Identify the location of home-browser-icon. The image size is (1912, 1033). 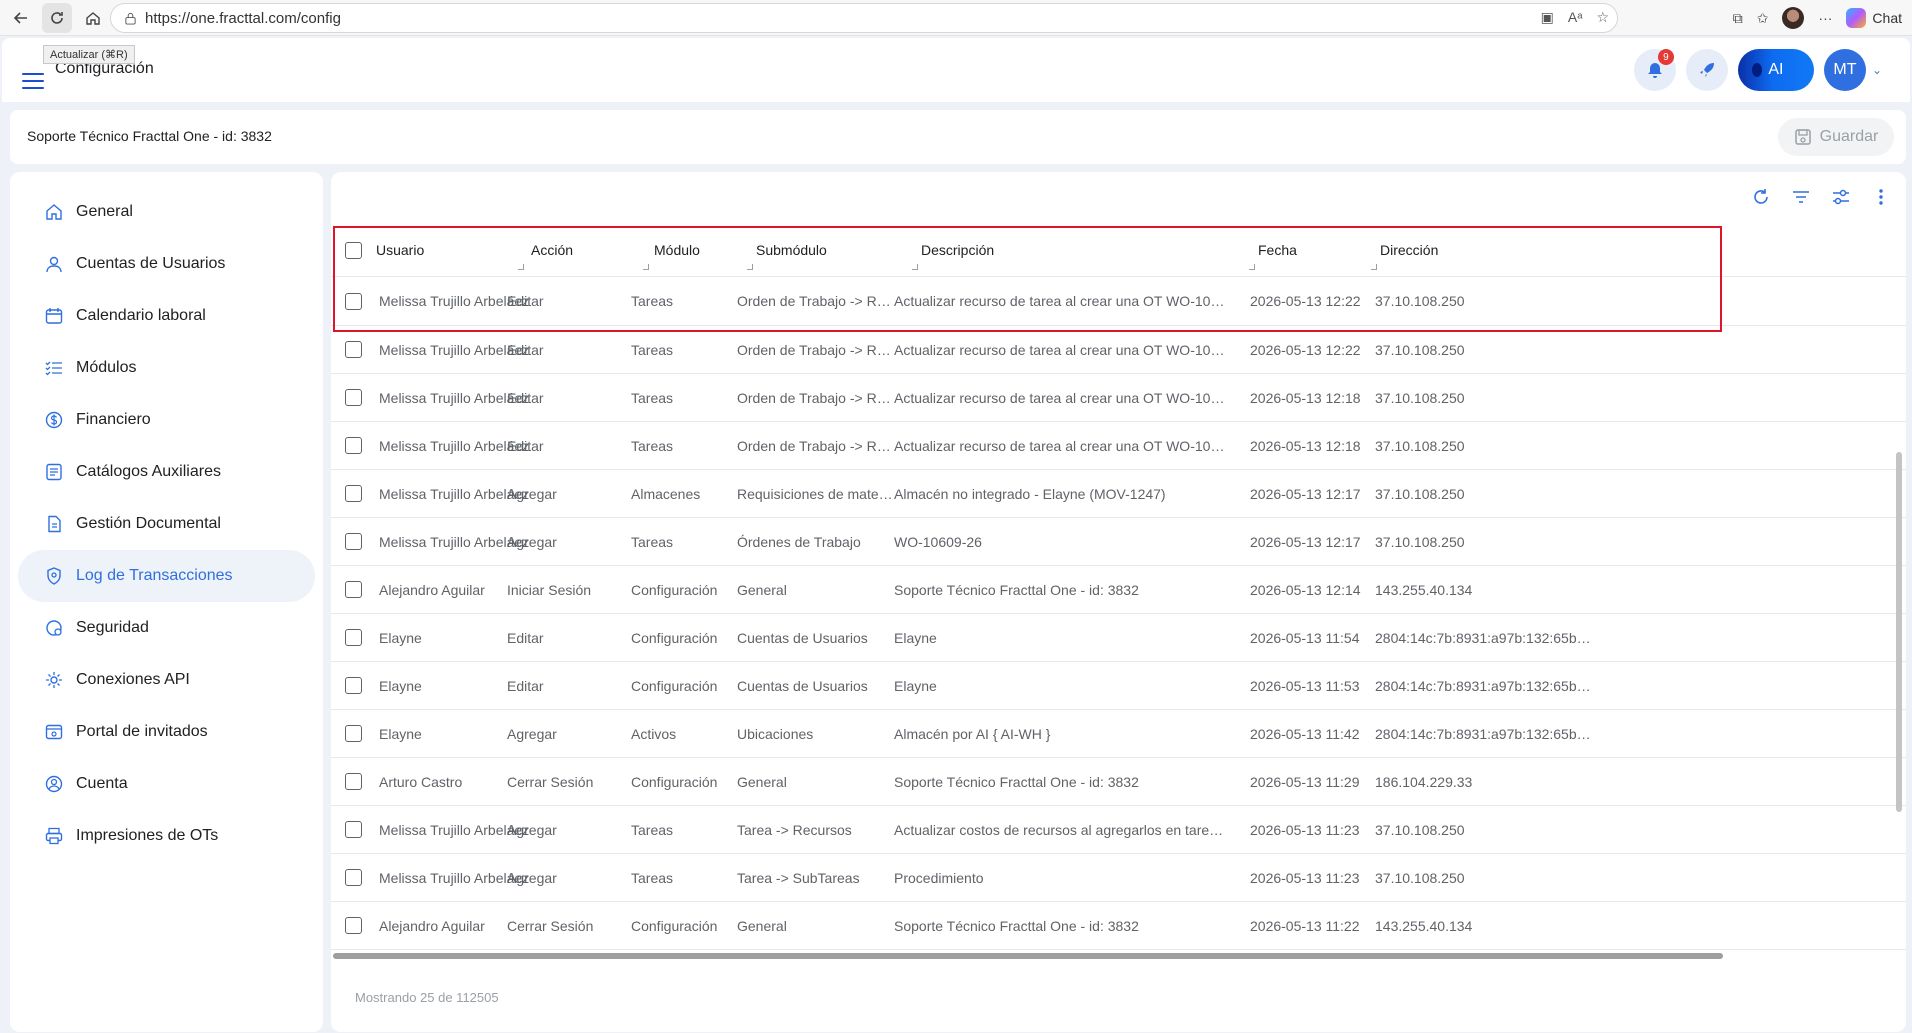
(93, 18).